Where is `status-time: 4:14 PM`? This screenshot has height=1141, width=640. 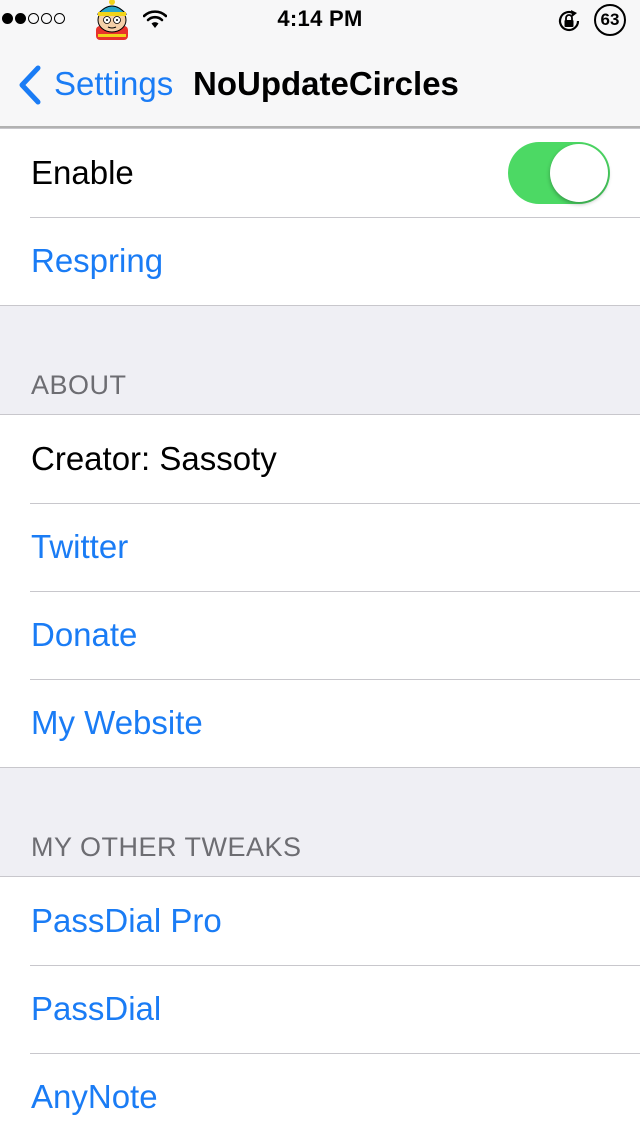
status-time: 4:14 PM is located at coordinates (320, 18).